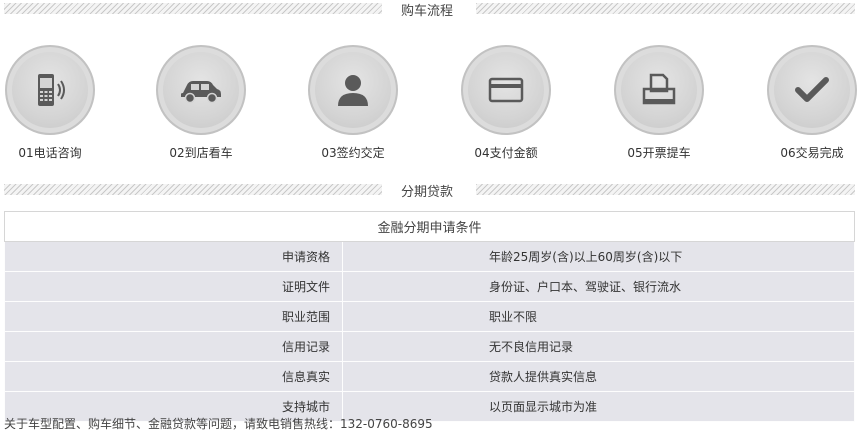 Image resolution: width=859 pixels, height=432 pixels. I want to click on step-label: 03签约交定, so click(353, 153).